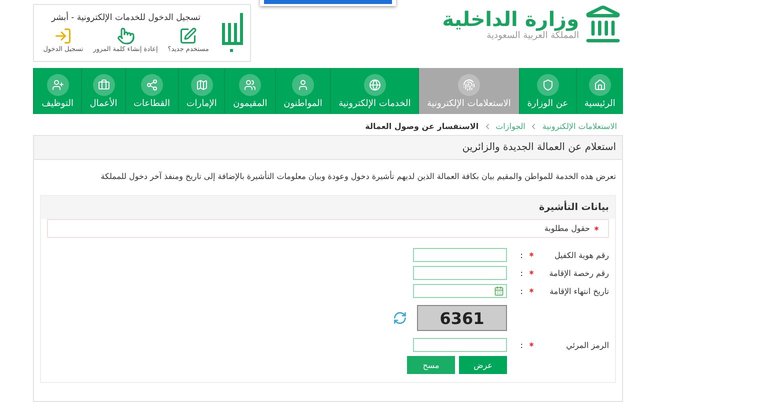 The width and height of the screenshot is (768, 403). What do you see at coordinates (374, 84) in the screenshot?
I see `globe-icon` at bounding box center [374, 84].